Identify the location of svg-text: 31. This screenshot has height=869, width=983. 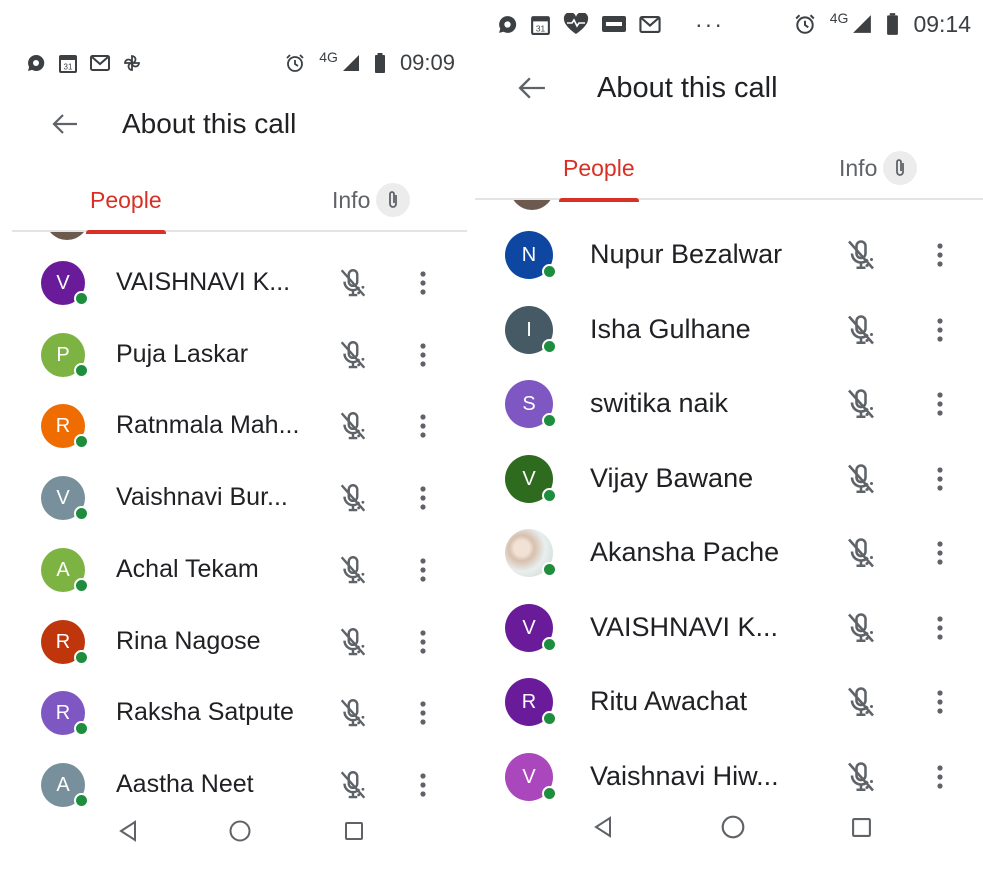
(541, 28).